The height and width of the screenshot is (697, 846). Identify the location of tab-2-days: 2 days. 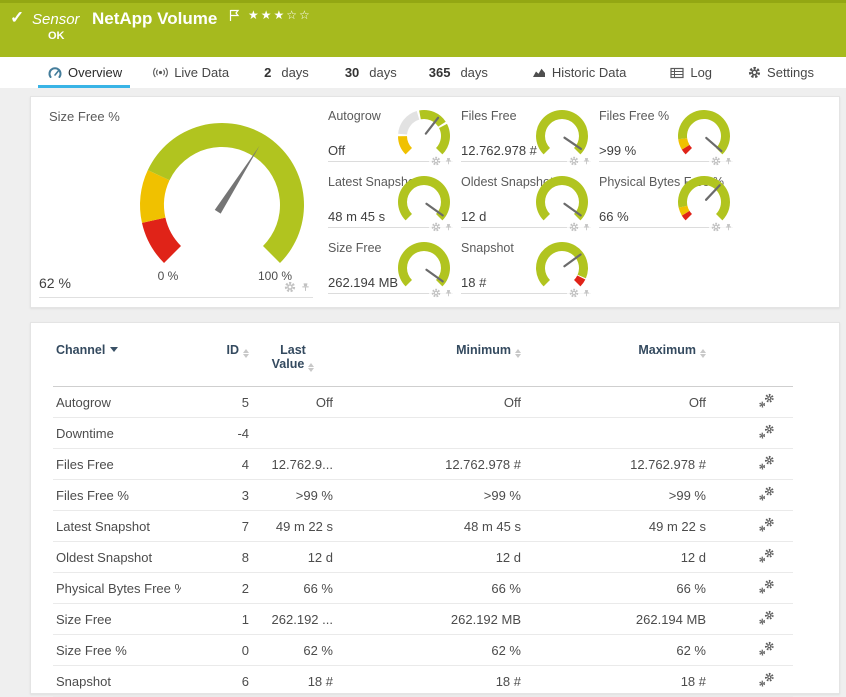
(286, 72).